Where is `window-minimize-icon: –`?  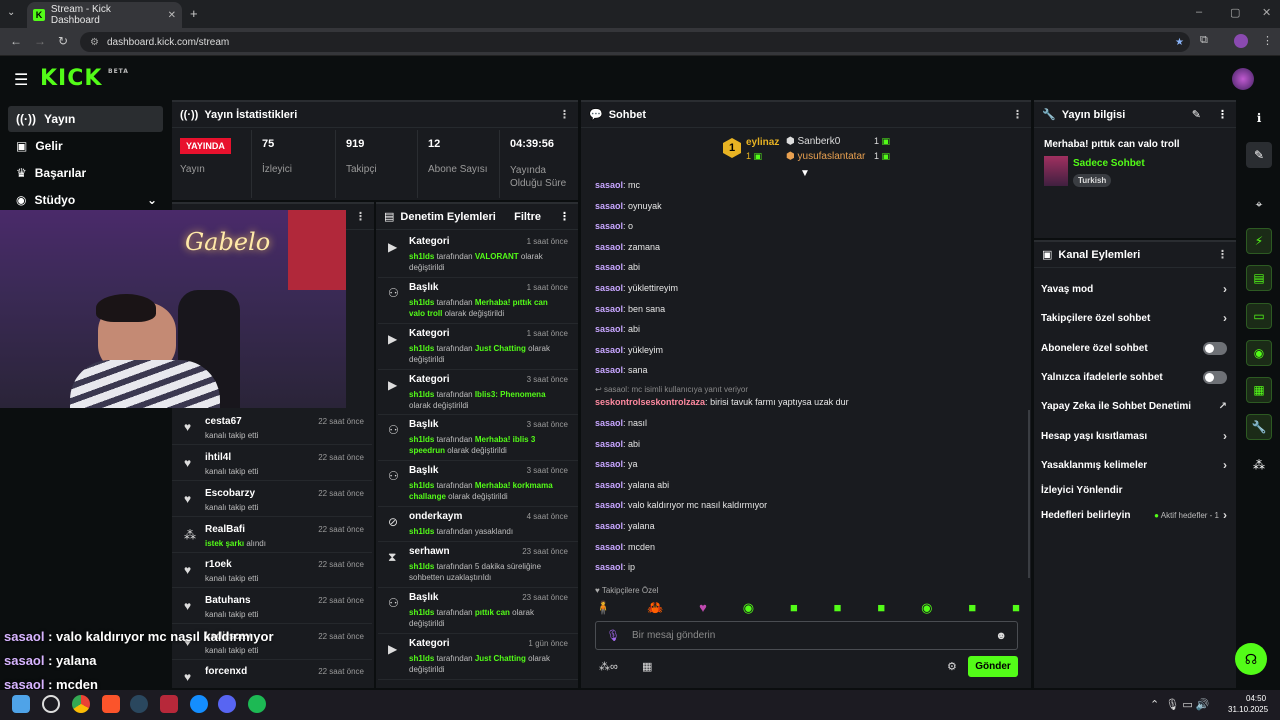 window-minimize-icon: – is located at coordinates (1199, 12).